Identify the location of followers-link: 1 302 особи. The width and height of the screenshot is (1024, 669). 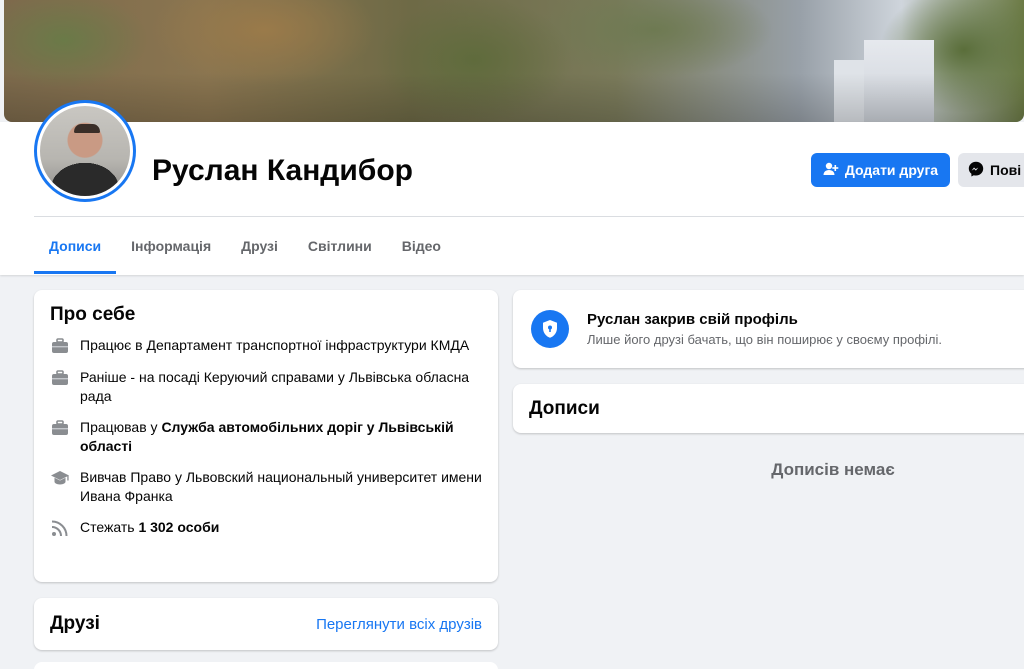
(178, 527).